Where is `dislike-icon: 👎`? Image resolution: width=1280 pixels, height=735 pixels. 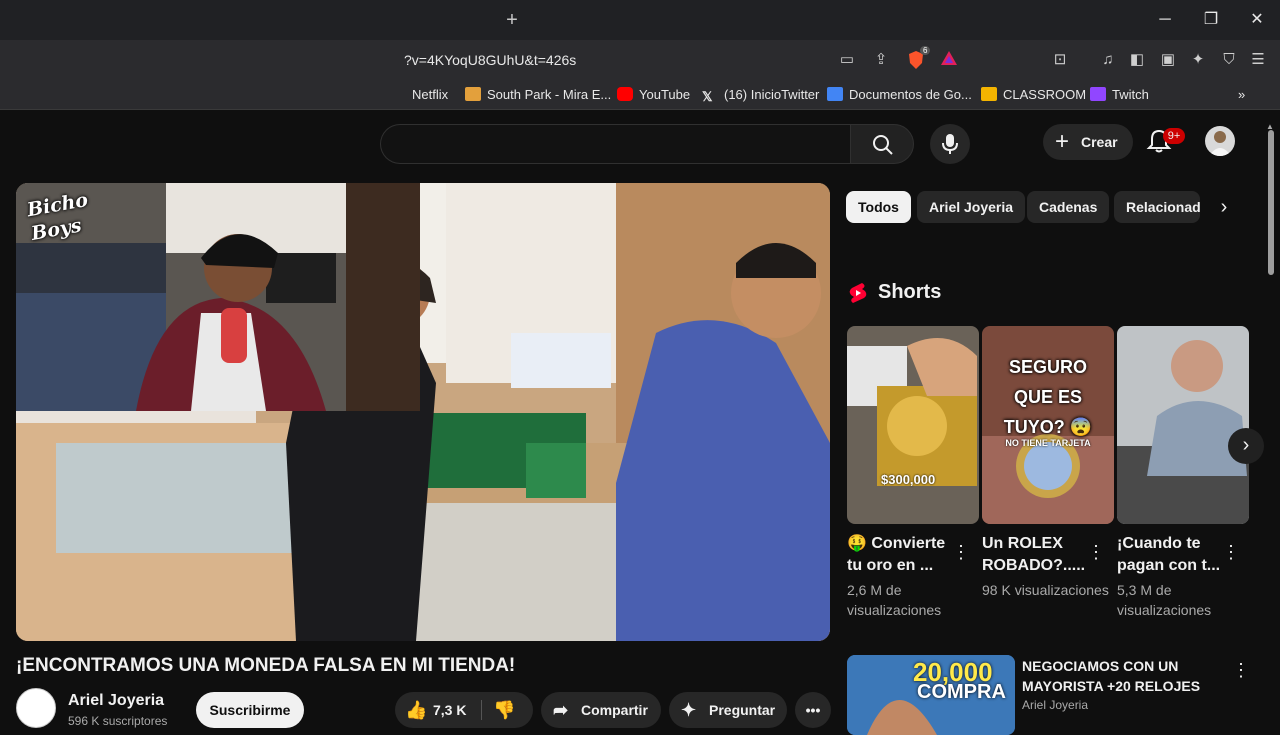
dislike-icon: 👎 is located at coordinates (504, 710).